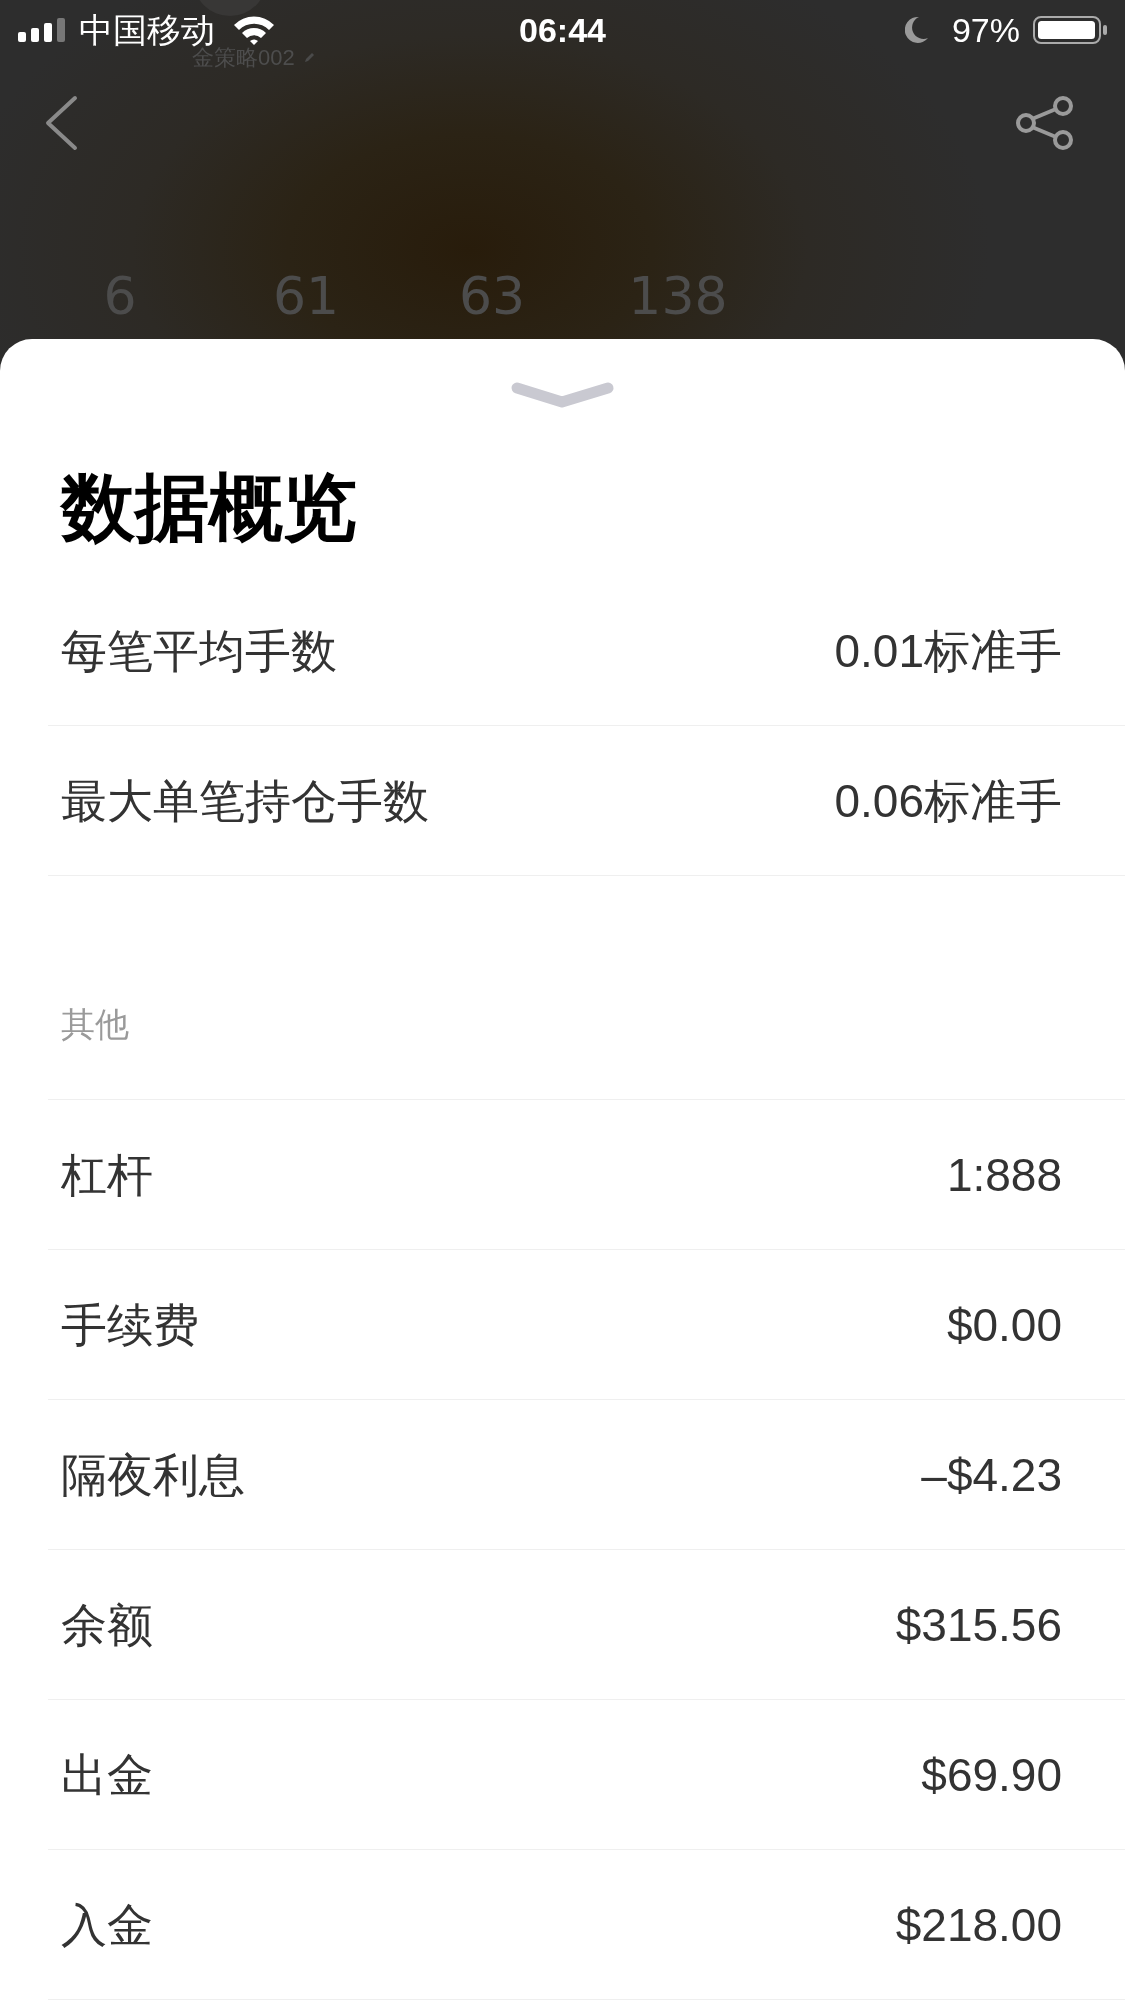 The width and height of the screenshot is (1125, 2001). I want to click on share-icon, so click(1044, 123).